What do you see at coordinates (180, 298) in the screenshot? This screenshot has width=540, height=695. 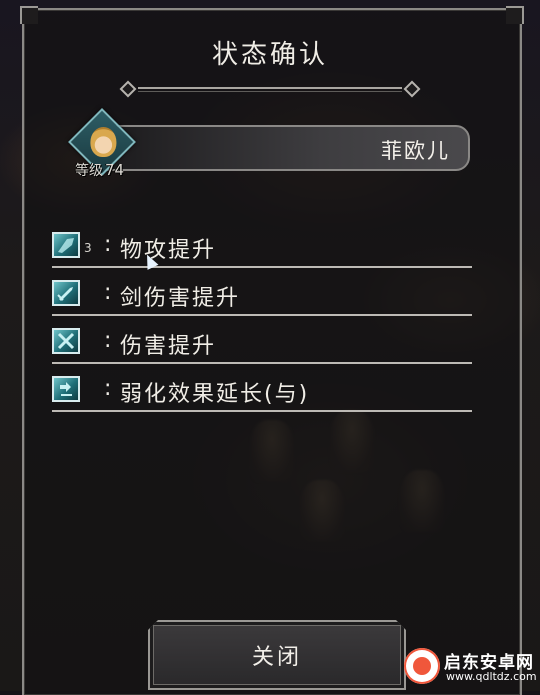 I see `effect-label: 剑伤害提升` at bounding box center [180, 298].